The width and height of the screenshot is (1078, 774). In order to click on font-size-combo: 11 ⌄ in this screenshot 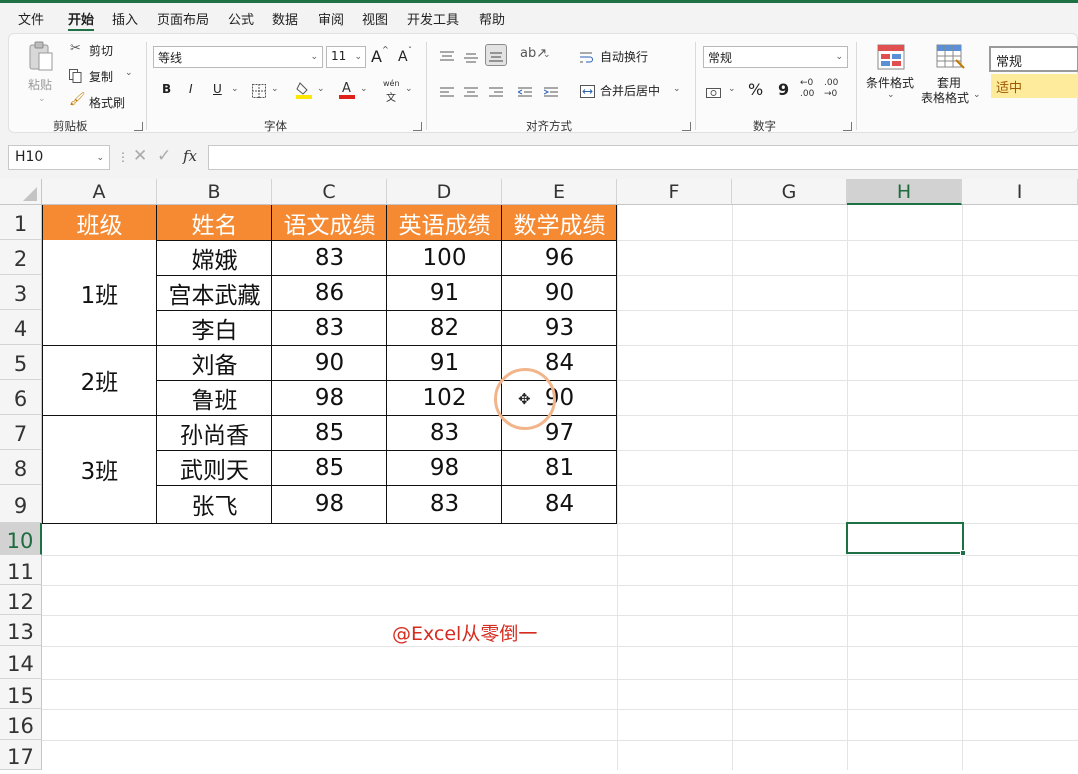, I will do `click(346, 57)`.